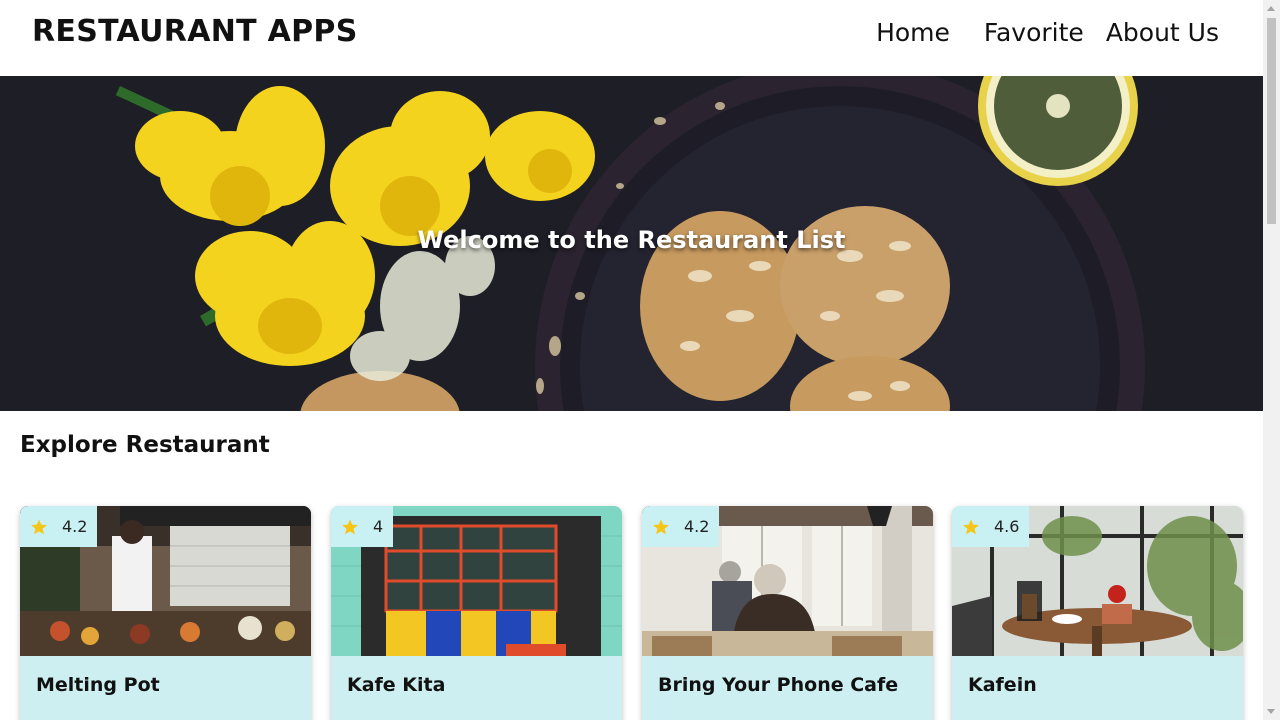  I want to click on restaurant-card: 4.6 Kafein, so click(1097, 613).